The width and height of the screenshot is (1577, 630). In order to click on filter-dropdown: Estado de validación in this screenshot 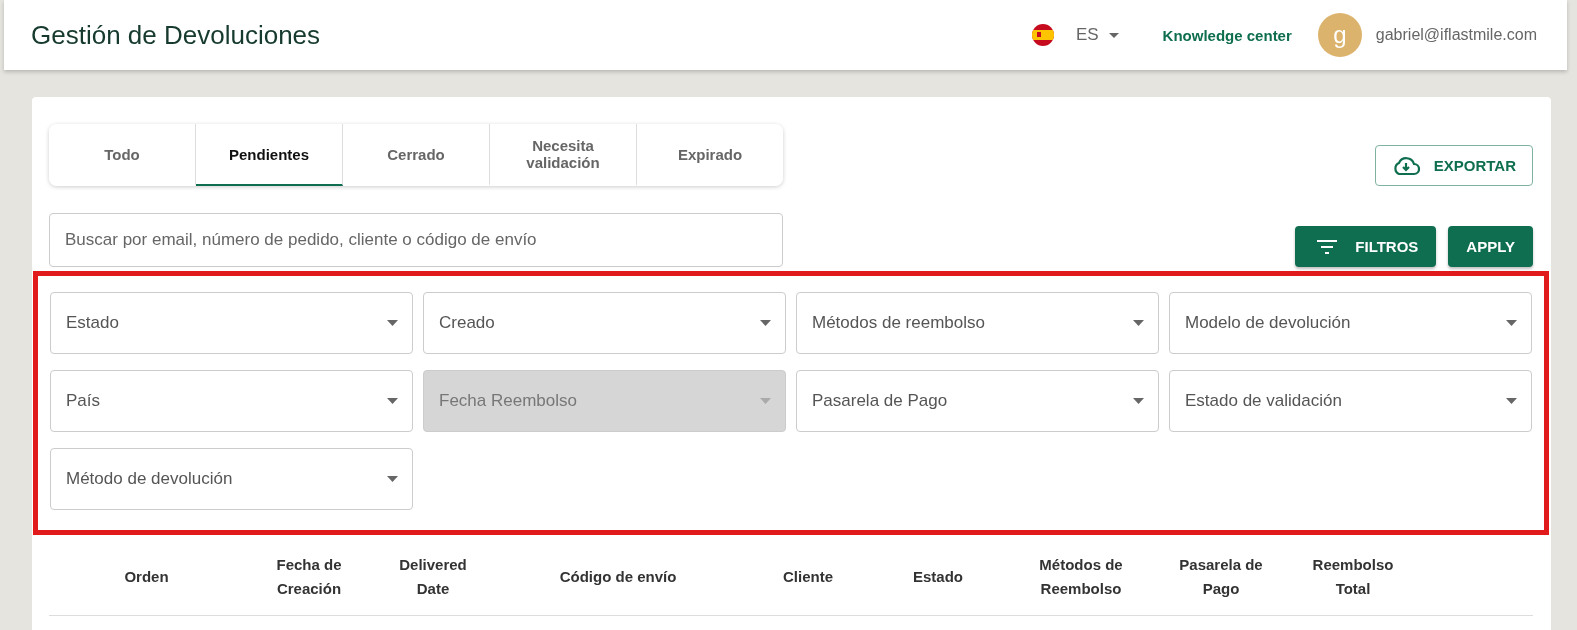, I will do `click(1350, 401)`.